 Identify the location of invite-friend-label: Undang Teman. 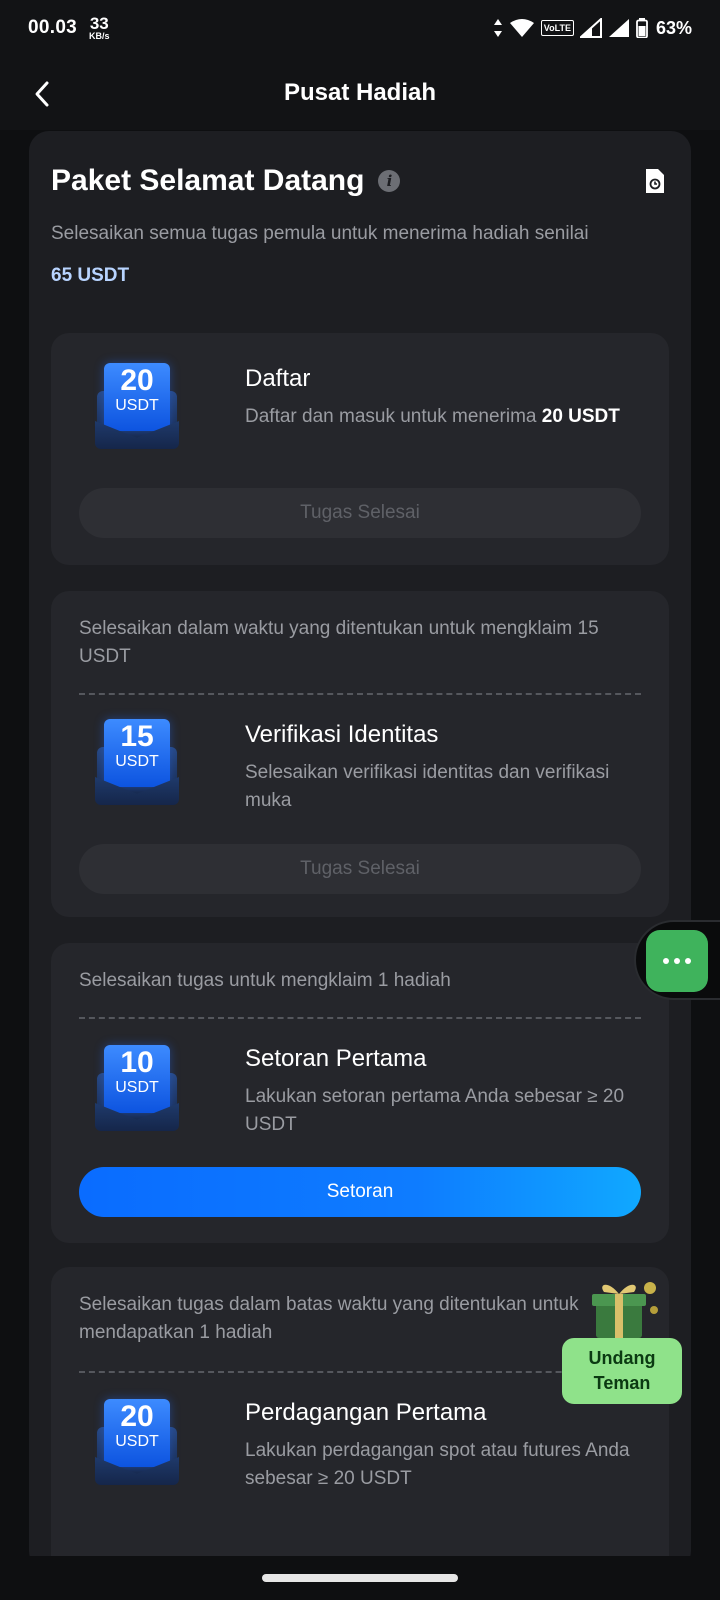
(622, 1371).